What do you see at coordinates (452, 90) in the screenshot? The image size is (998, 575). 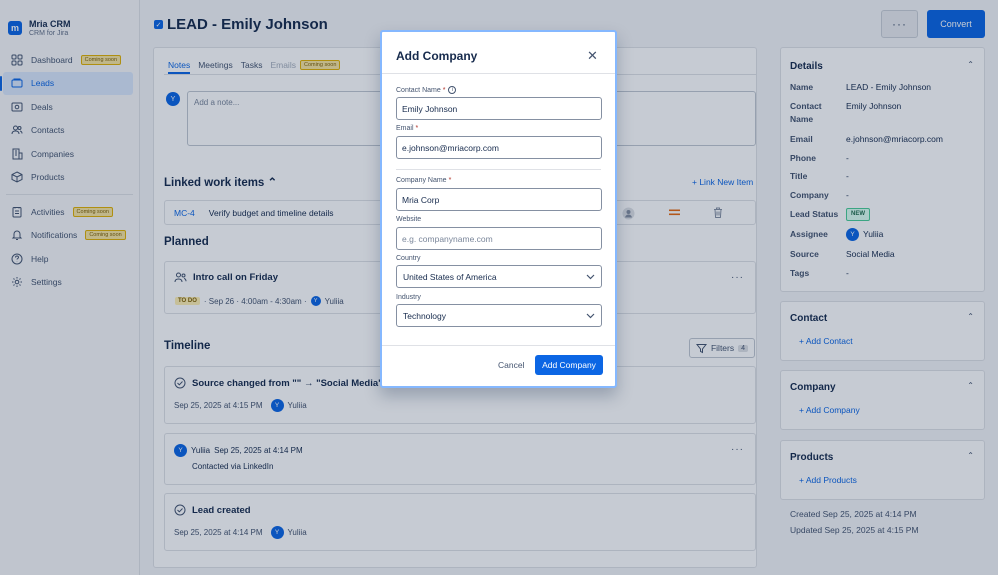 I see `info-icon: i` at bounding box center [452, 90].